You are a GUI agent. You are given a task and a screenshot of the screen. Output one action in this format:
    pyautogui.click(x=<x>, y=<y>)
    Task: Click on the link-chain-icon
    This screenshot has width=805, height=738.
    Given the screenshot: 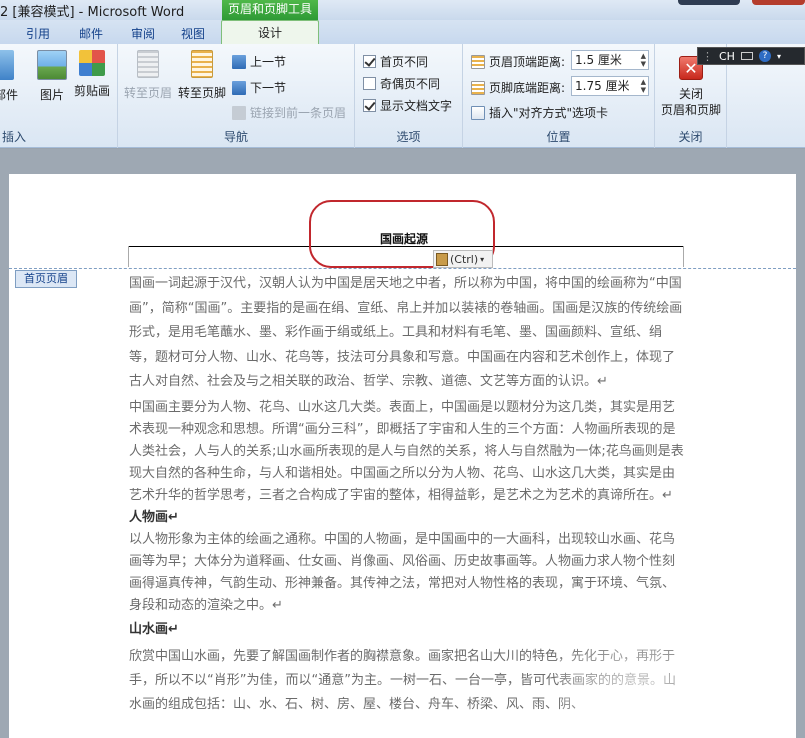 What is the action you would take?
    pyautogui.click(x=239, y=112)
    